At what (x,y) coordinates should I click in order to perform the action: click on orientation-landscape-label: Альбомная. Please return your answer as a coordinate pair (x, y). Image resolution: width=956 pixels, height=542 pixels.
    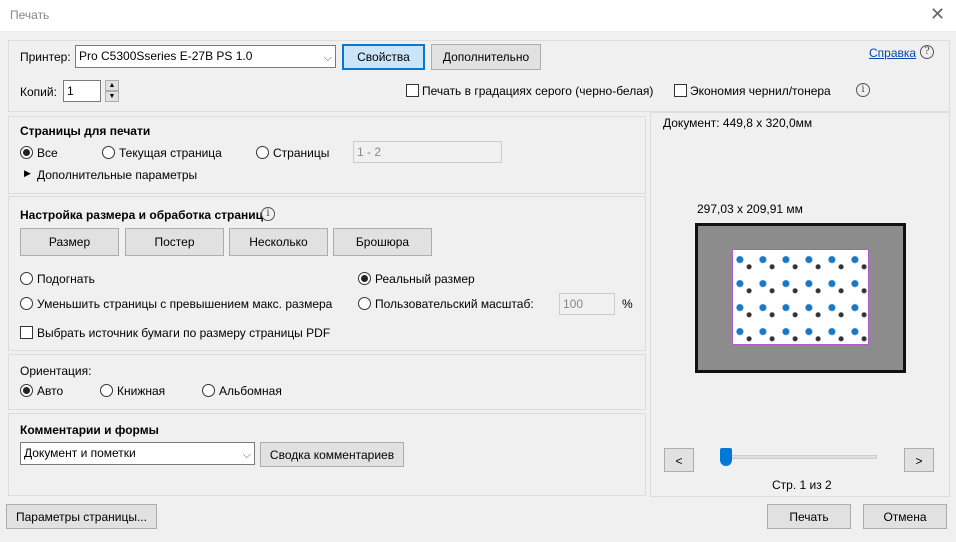
    Looking at the image, I should click on (250, 391).